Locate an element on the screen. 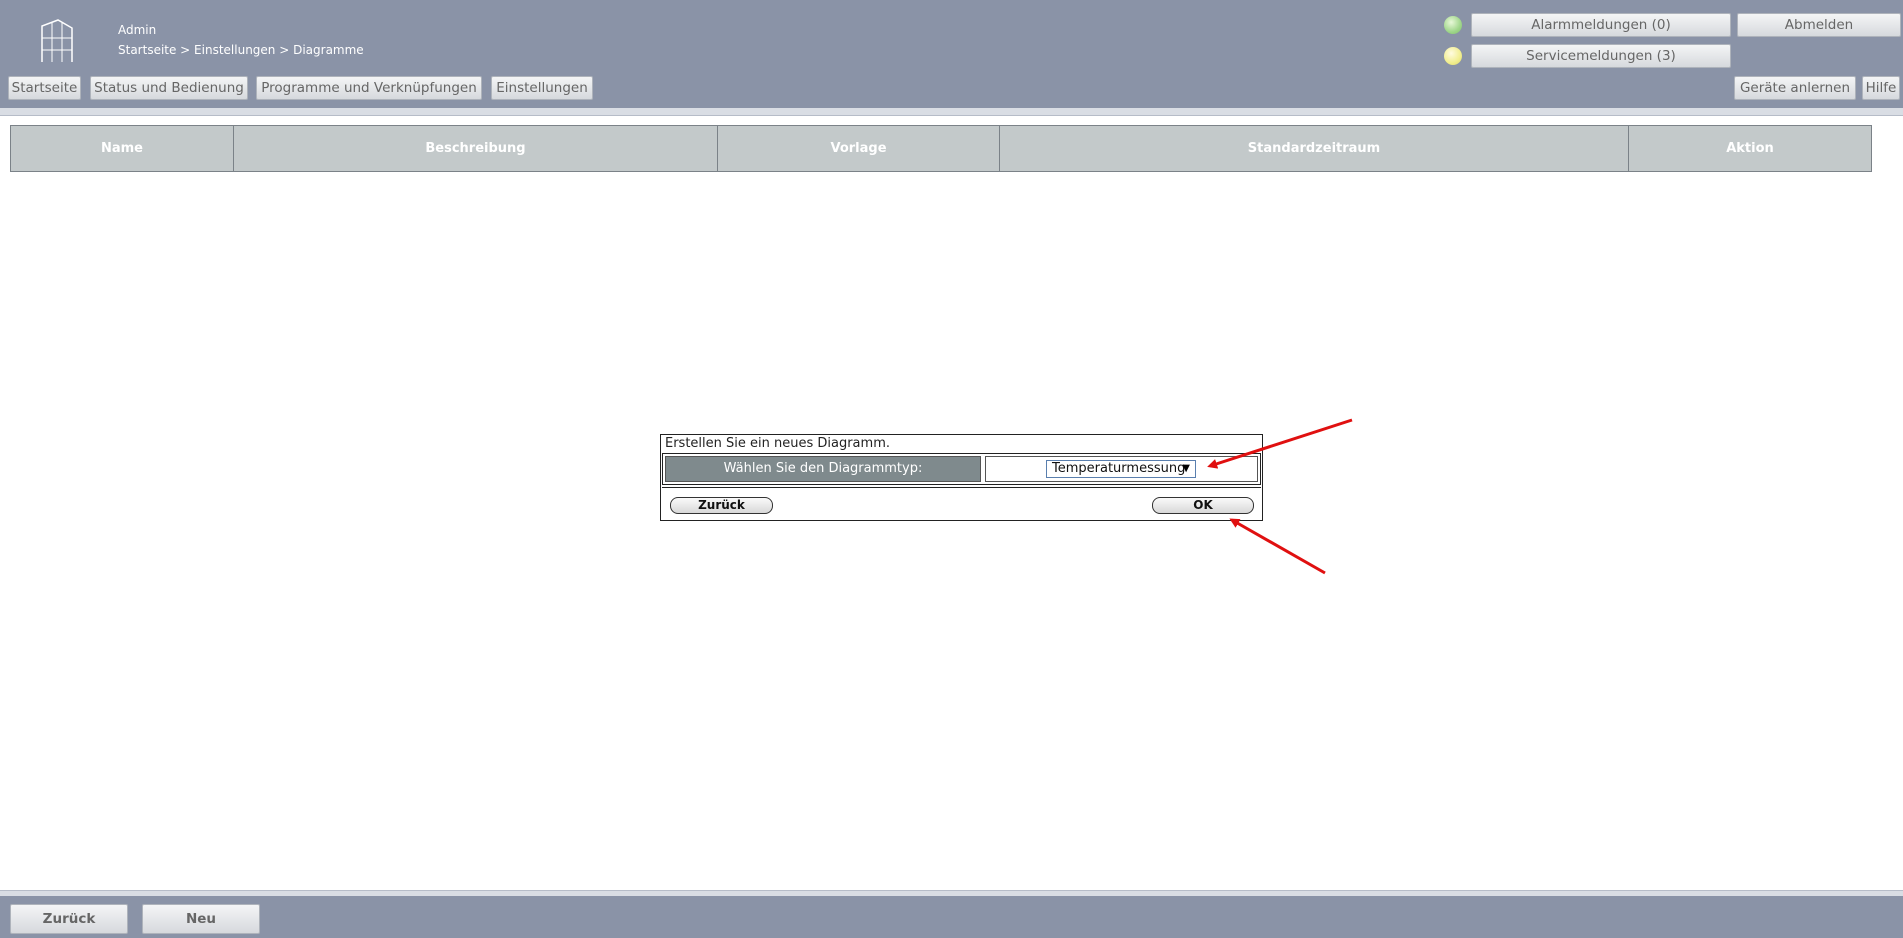 The image size is (1903, 938). diagram-type-cell: Temperaturmessung ▼ is located at coordinates (1121, 469).